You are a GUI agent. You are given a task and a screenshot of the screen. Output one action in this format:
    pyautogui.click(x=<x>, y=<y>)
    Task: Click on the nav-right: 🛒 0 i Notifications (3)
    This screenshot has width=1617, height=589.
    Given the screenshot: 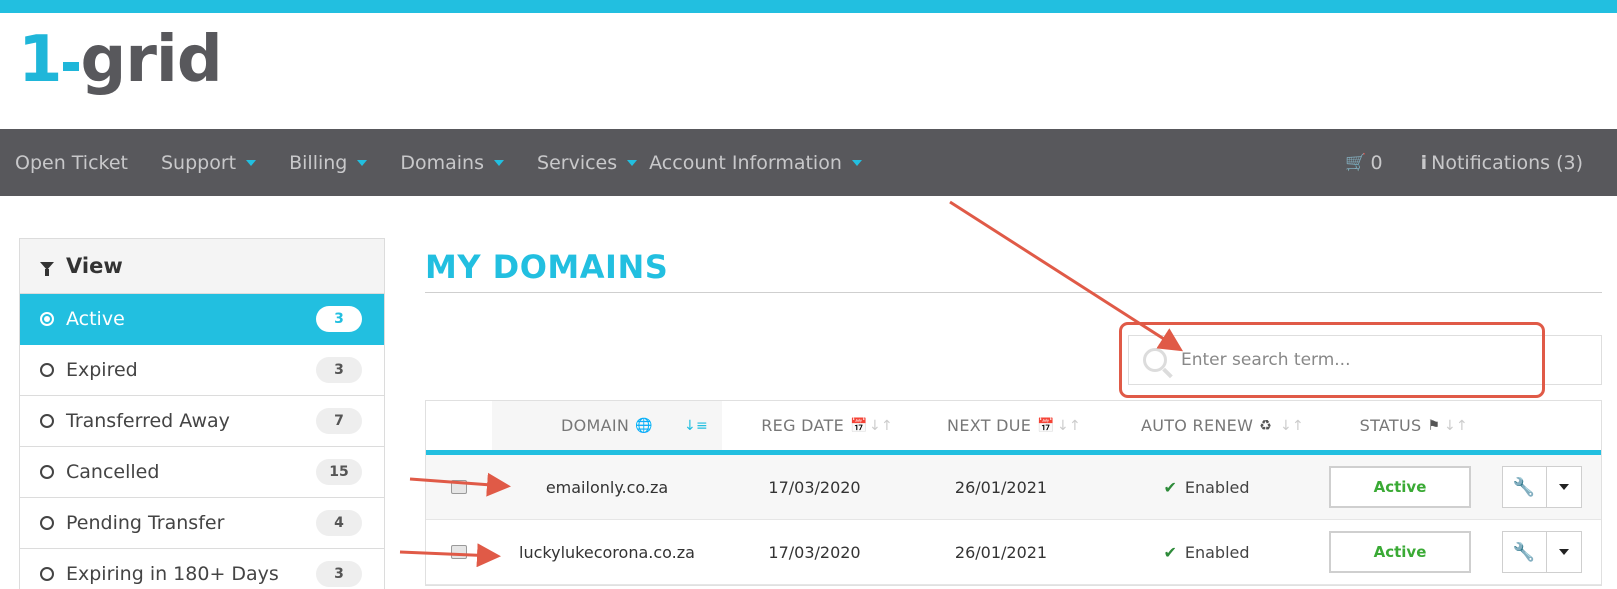 What is the action you would take?
    pyautogui.click(x=1481, y=162)
    